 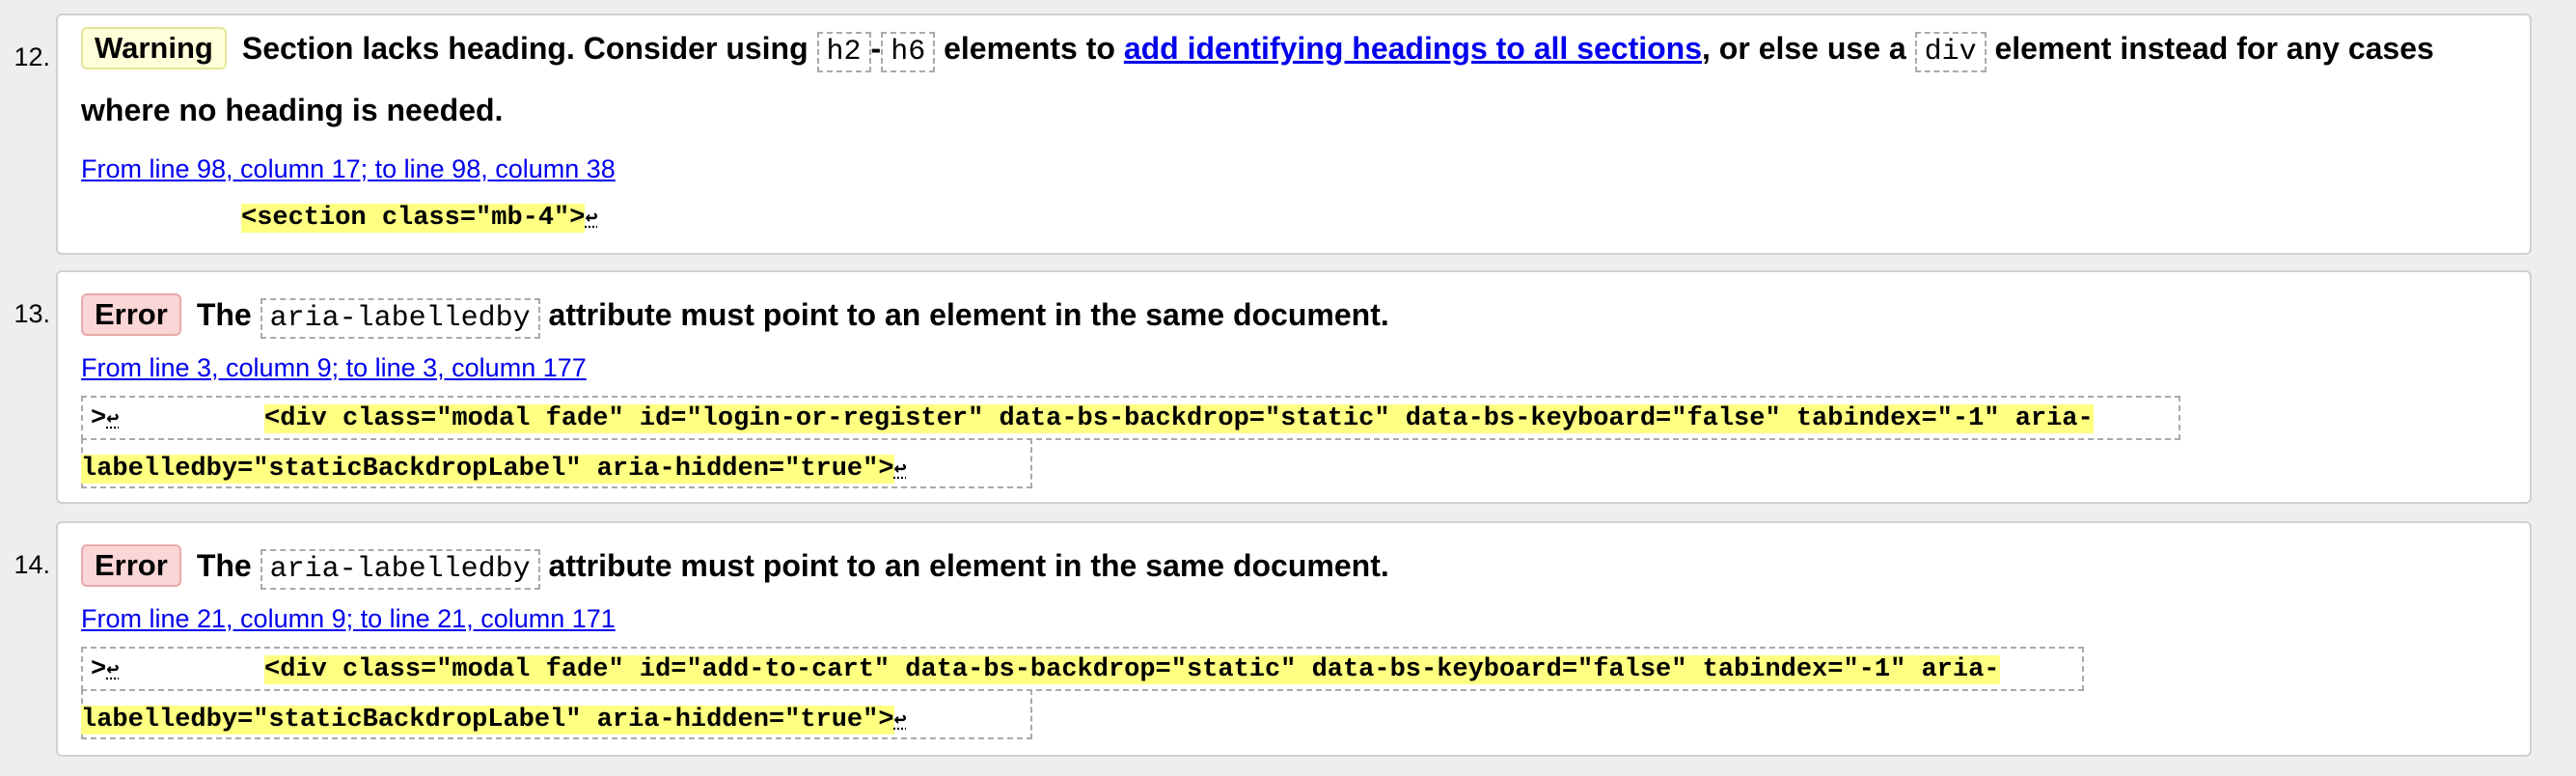 I want to click on message-number: 12., so click(x=32, y=57).